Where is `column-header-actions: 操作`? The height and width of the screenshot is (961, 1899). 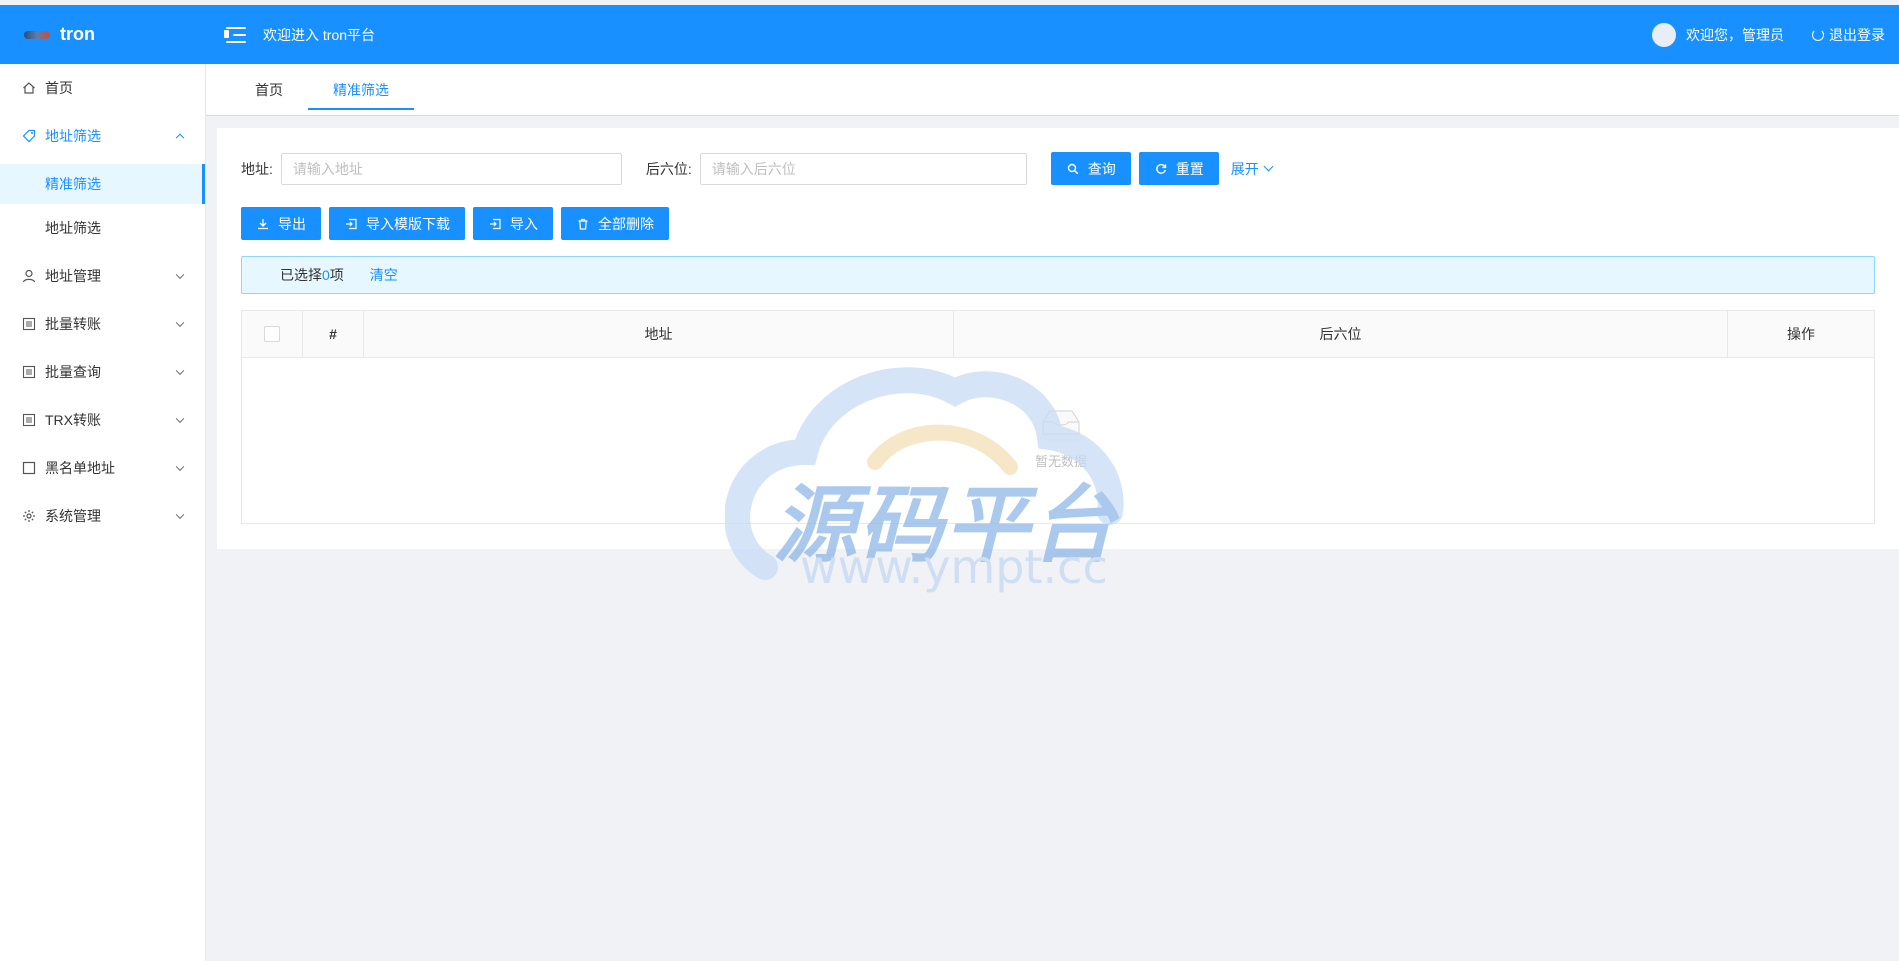 column-header-actions: 操作 is located at coordinates (1801, 334).